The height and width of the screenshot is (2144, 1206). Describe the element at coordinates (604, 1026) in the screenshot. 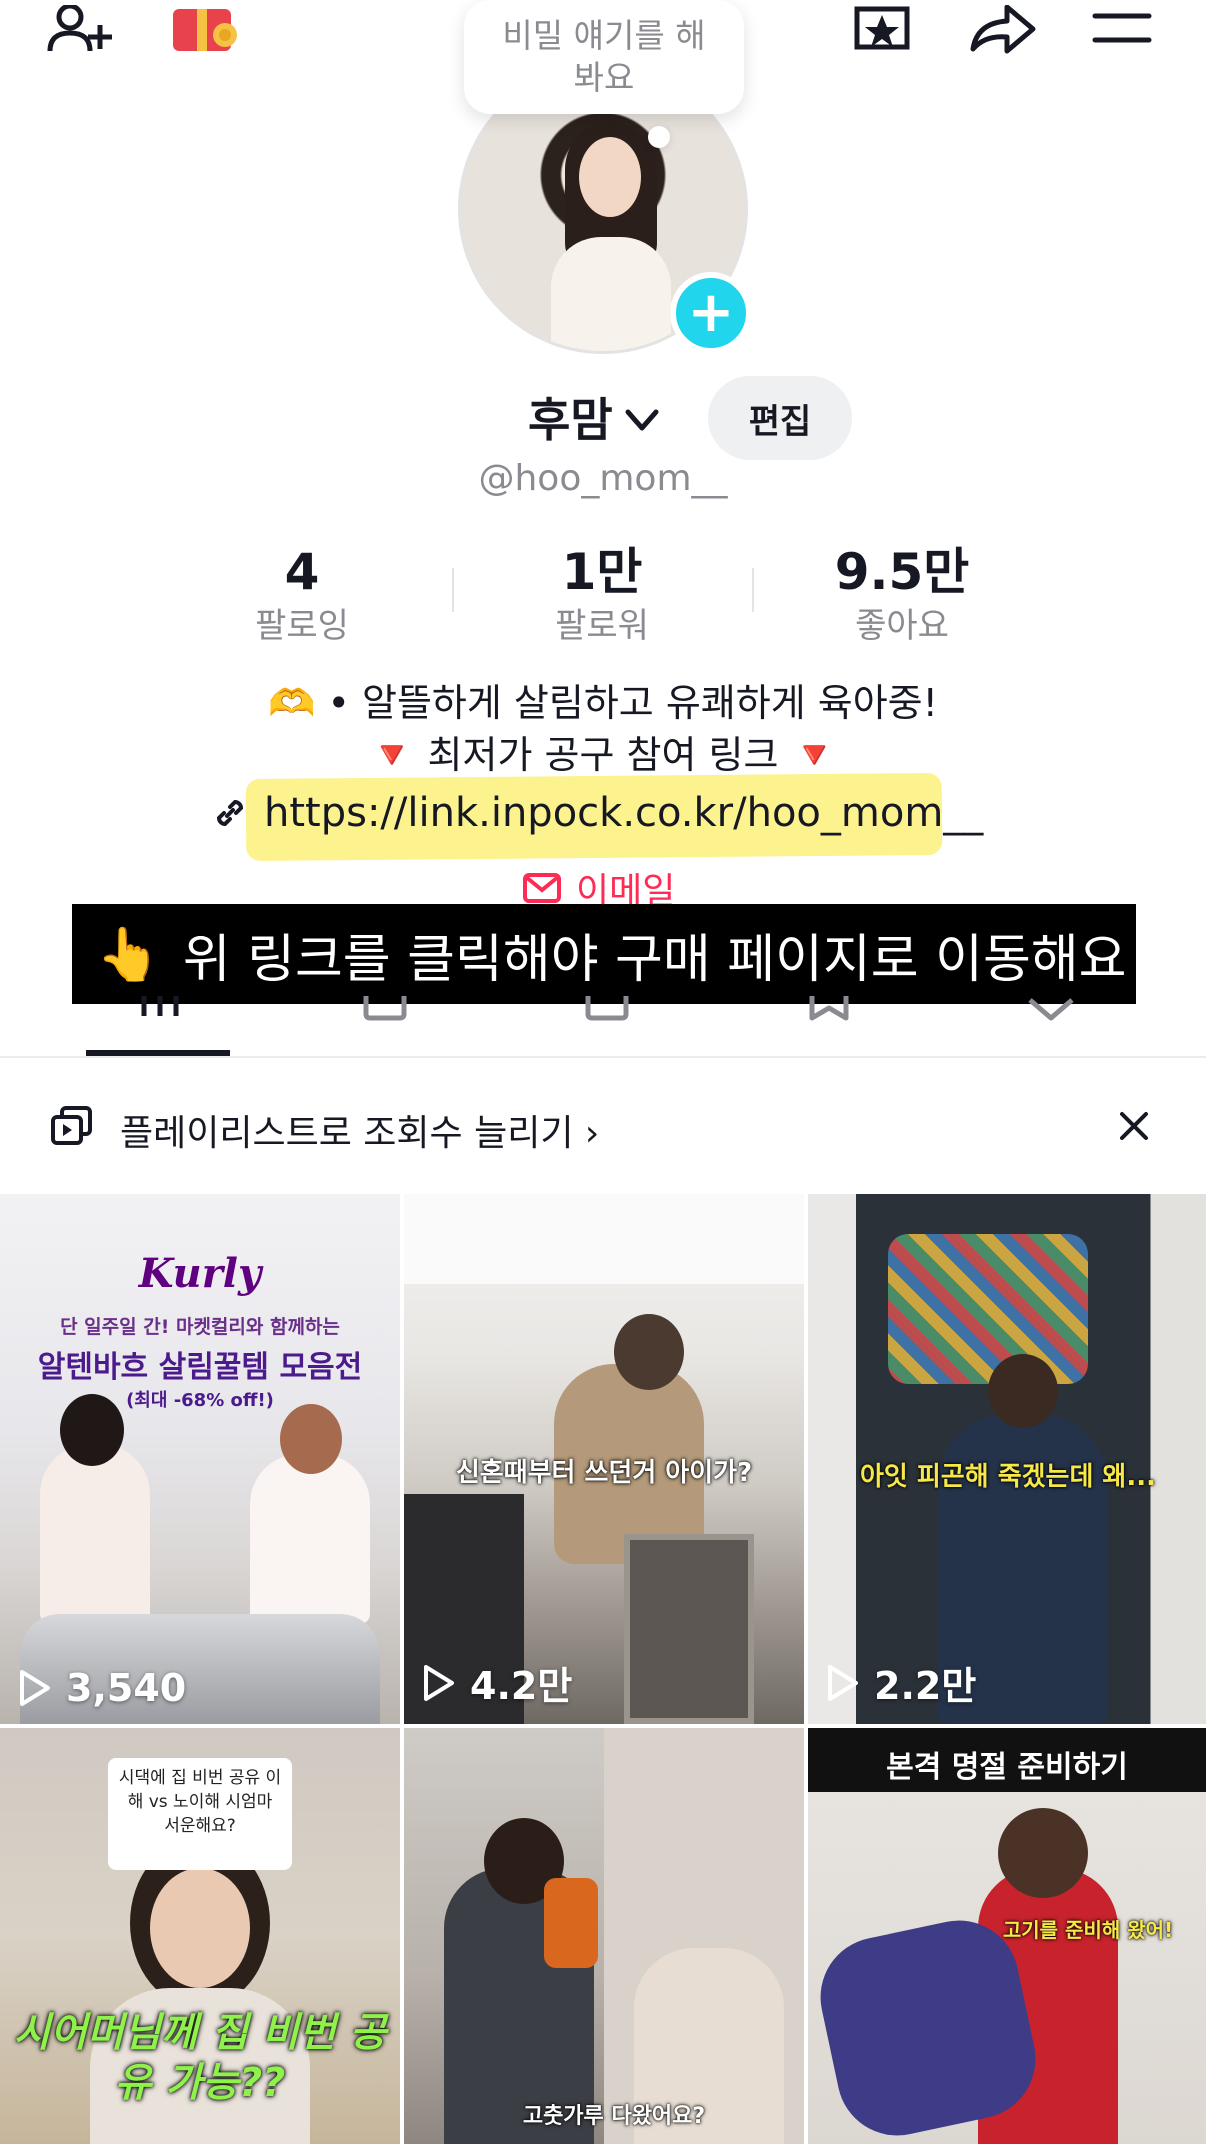

I see `reposts-tab` at that location.